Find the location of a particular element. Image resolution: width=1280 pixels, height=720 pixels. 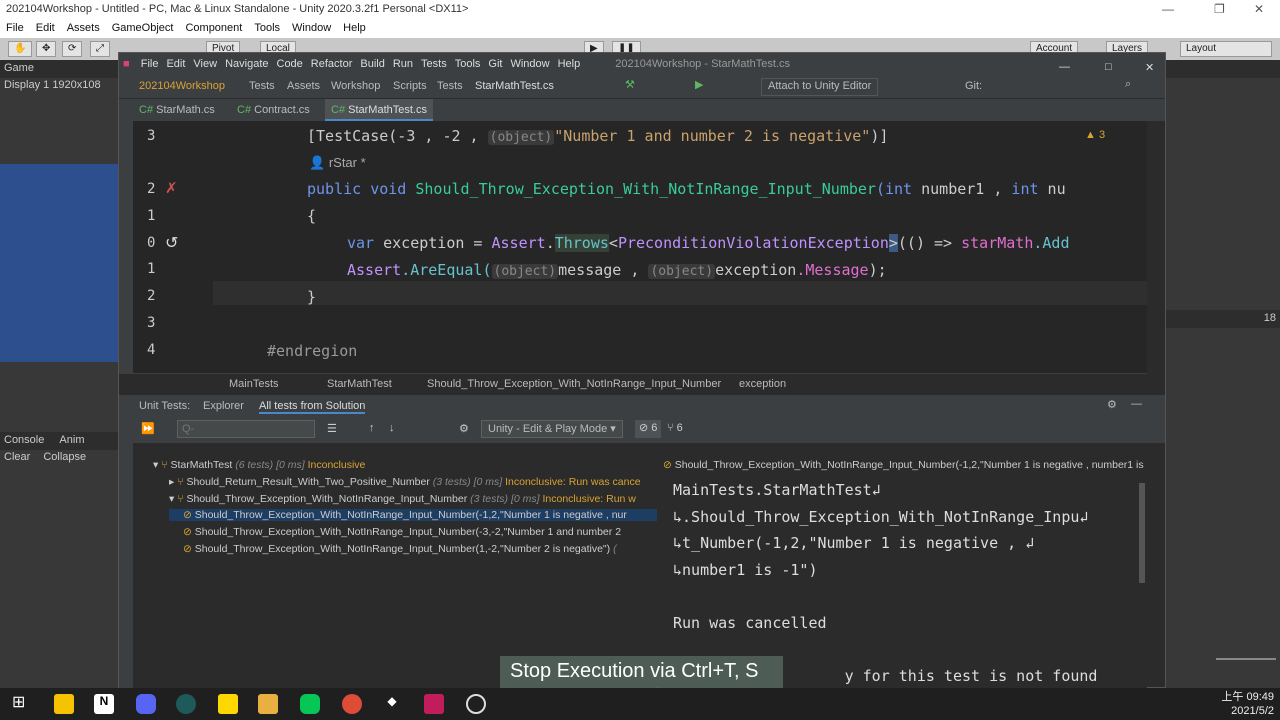

menu-help: Help is located at coordinates (354, 27).